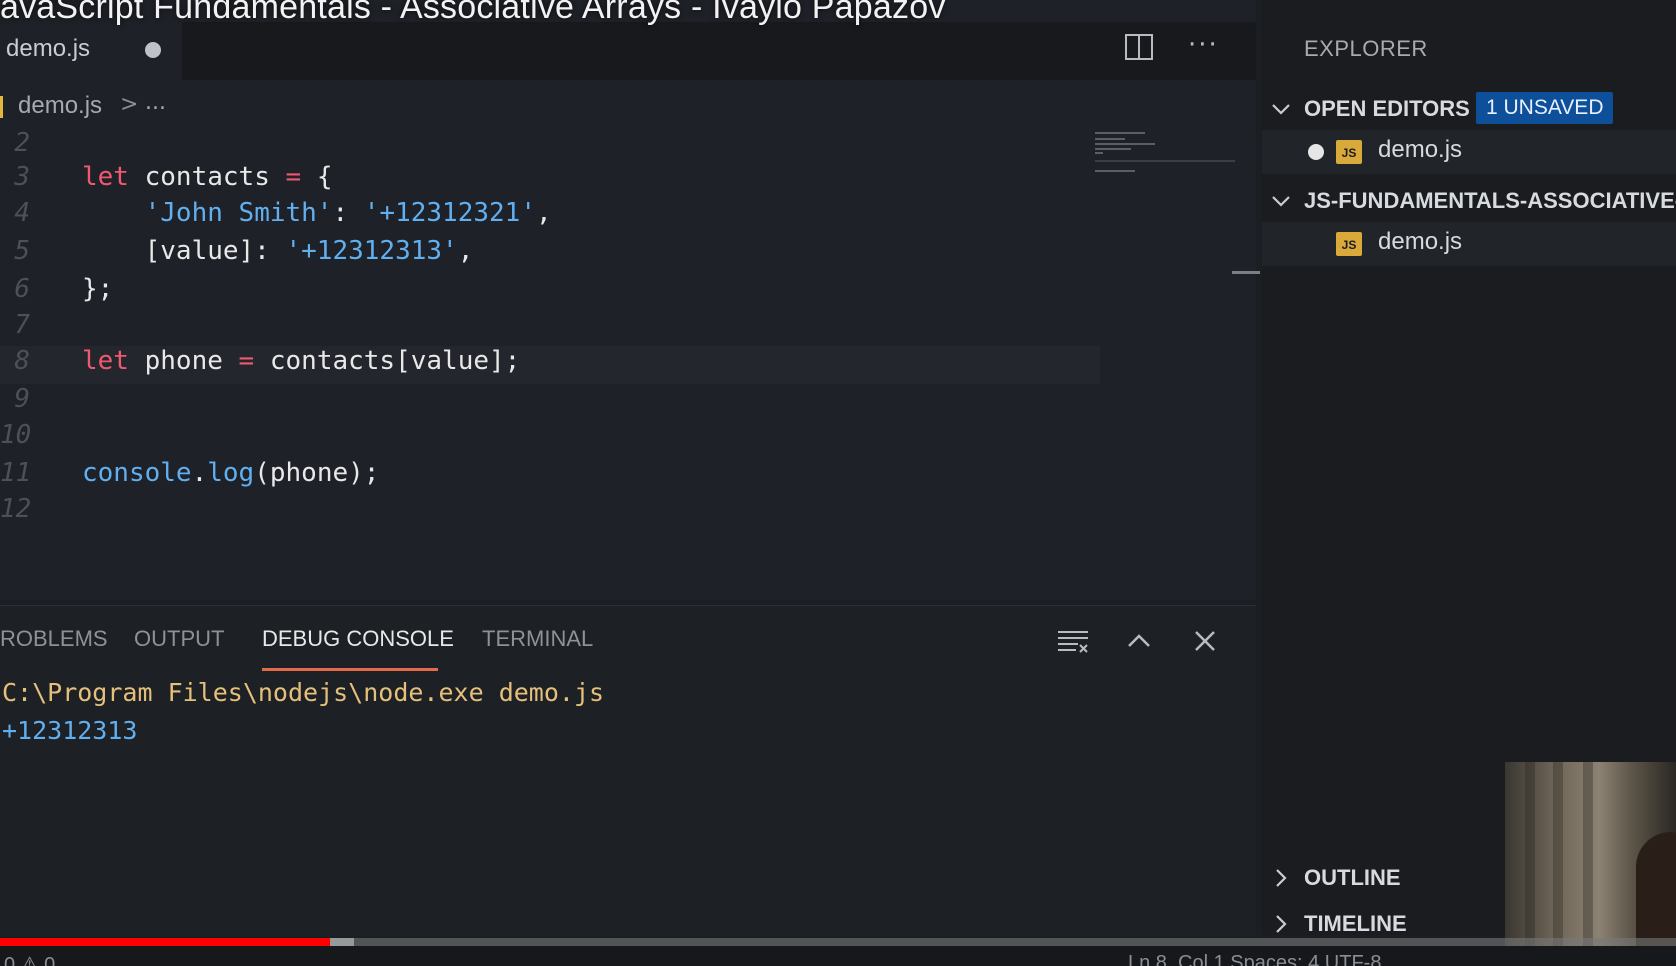  Describe the element at coordinates (22, 213) in the screenshot. I see `line-number: 4` at that location.